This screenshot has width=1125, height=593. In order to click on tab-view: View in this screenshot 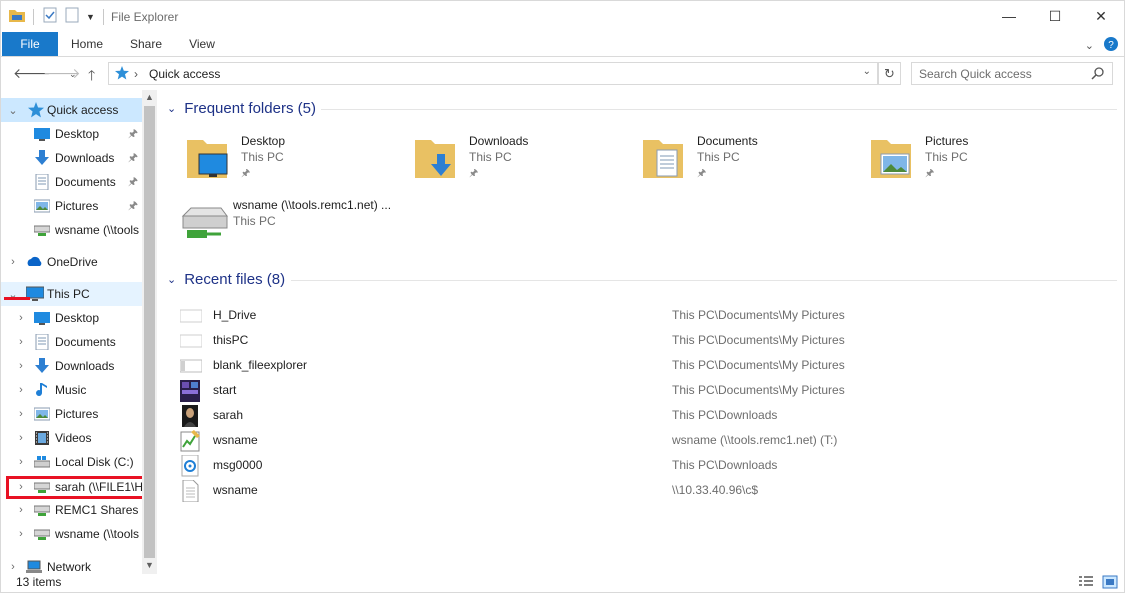, I will do `click(202, 44)`.